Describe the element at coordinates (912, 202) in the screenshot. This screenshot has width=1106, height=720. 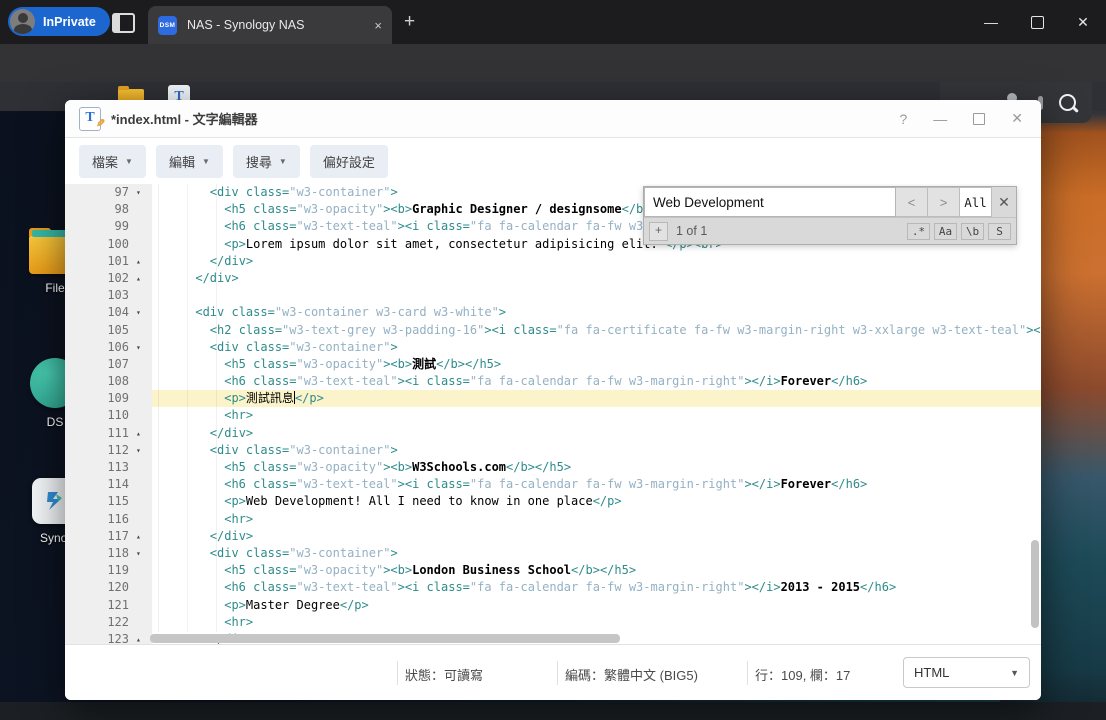
I see `search-prev-button: <` at that location.